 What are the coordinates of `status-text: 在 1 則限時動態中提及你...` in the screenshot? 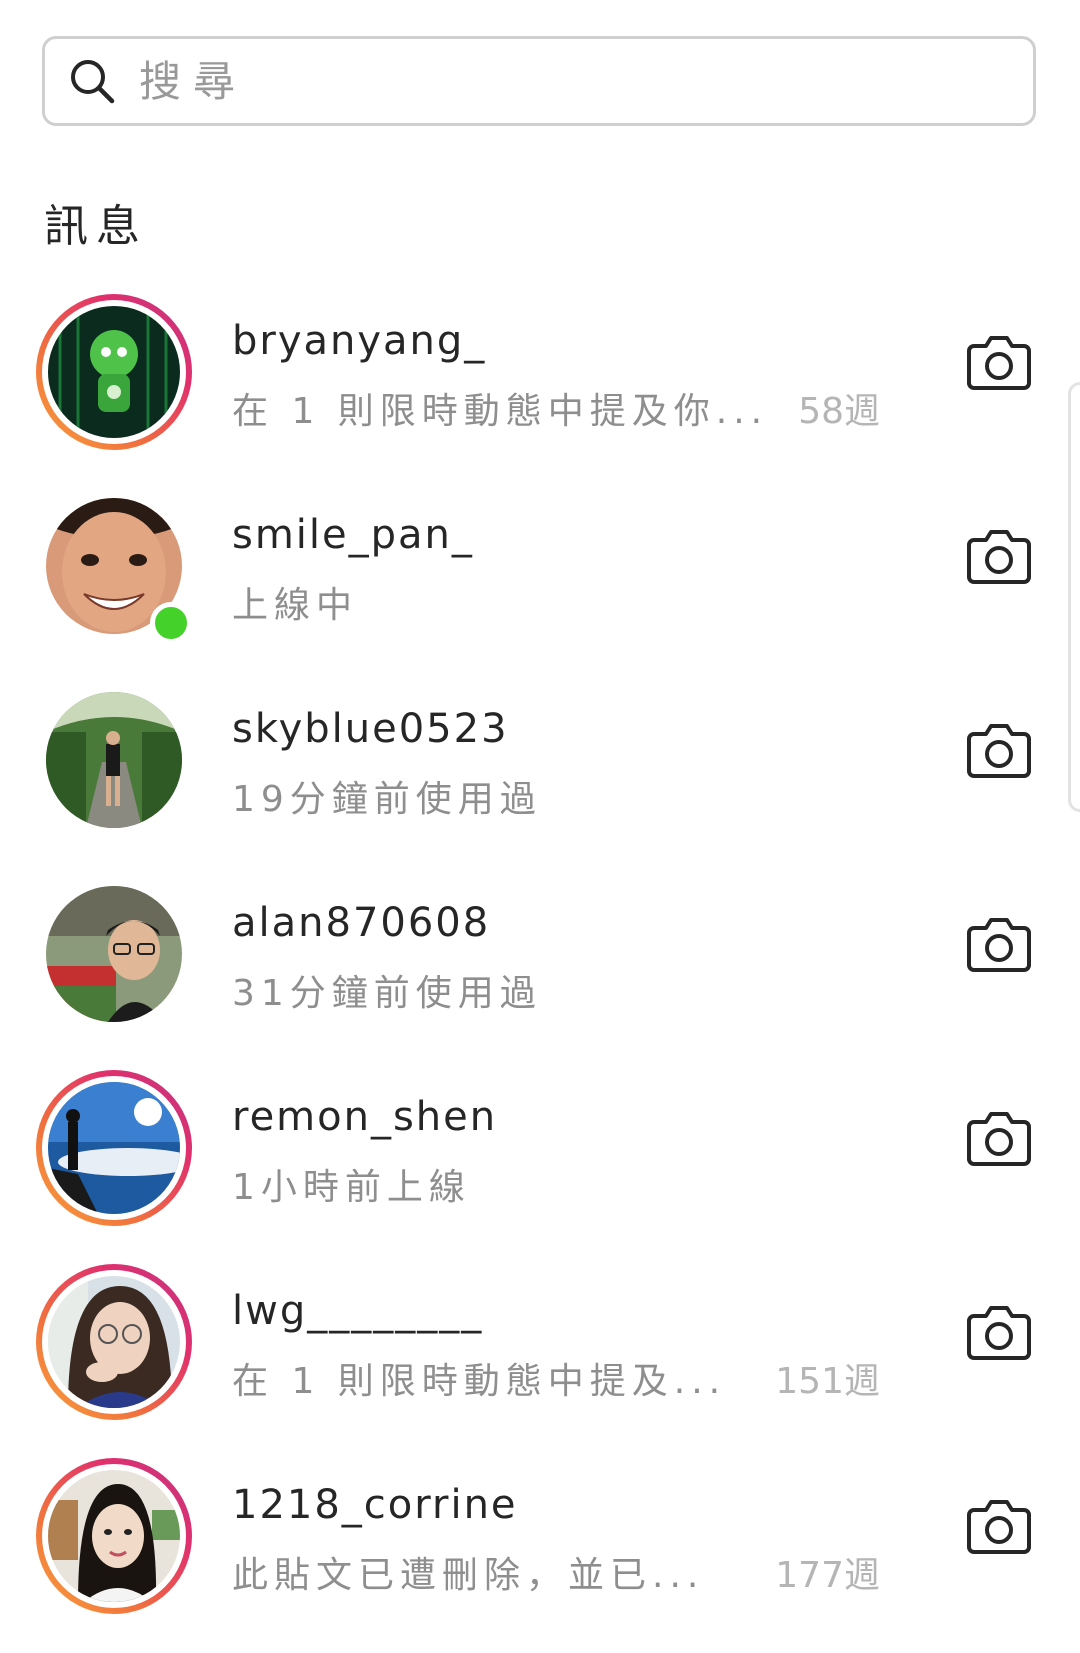 It's located at (500, 411).